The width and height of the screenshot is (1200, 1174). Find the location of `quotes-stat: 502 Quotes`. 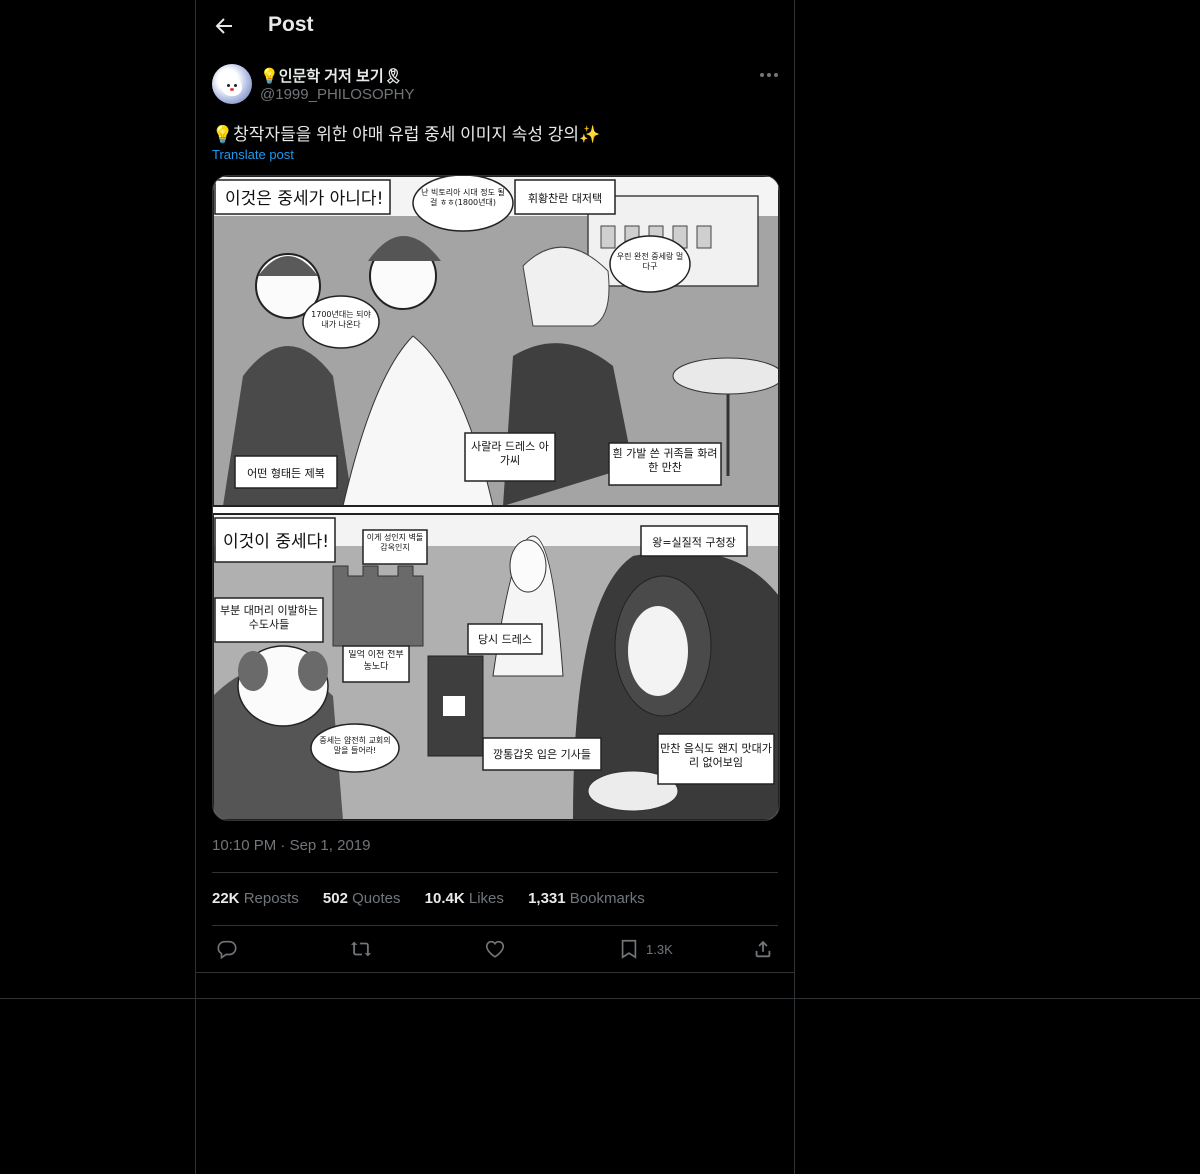

quotes-stat: 502 Quotes is located at coordinates (362, 898).